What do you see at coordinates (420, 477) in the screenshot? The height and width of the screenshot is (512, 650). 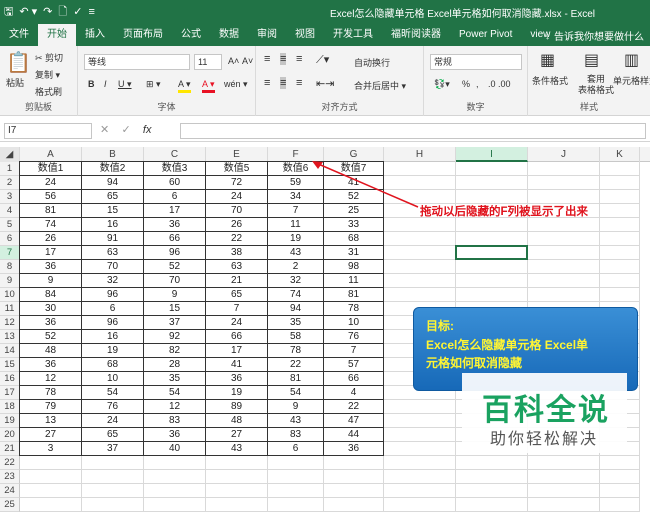 I see `cell-H23` at bounding box center [420, 477].